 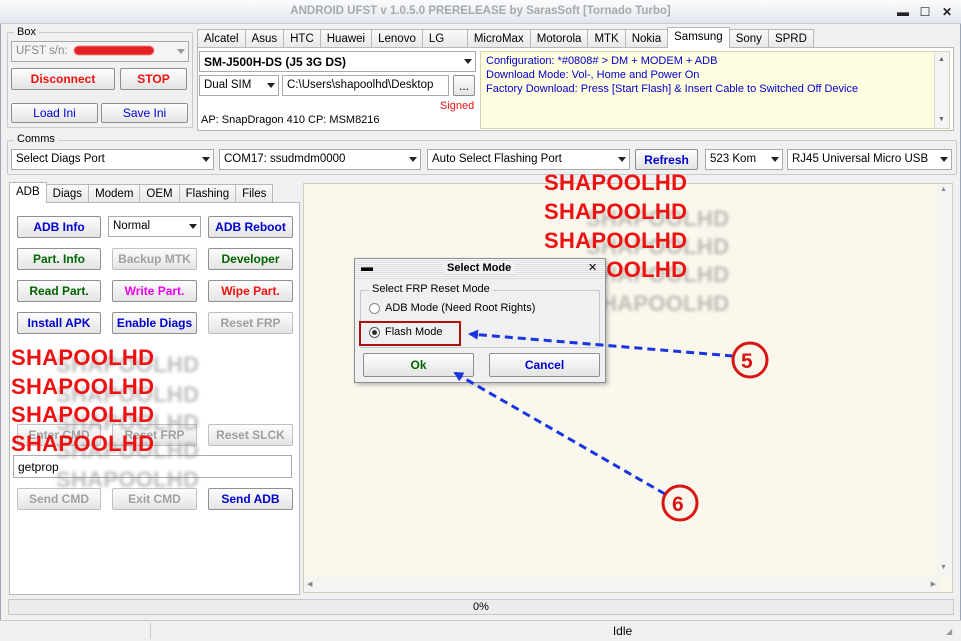 I want to click on tab-samsung: Samsung, so click(x=698, y=37).